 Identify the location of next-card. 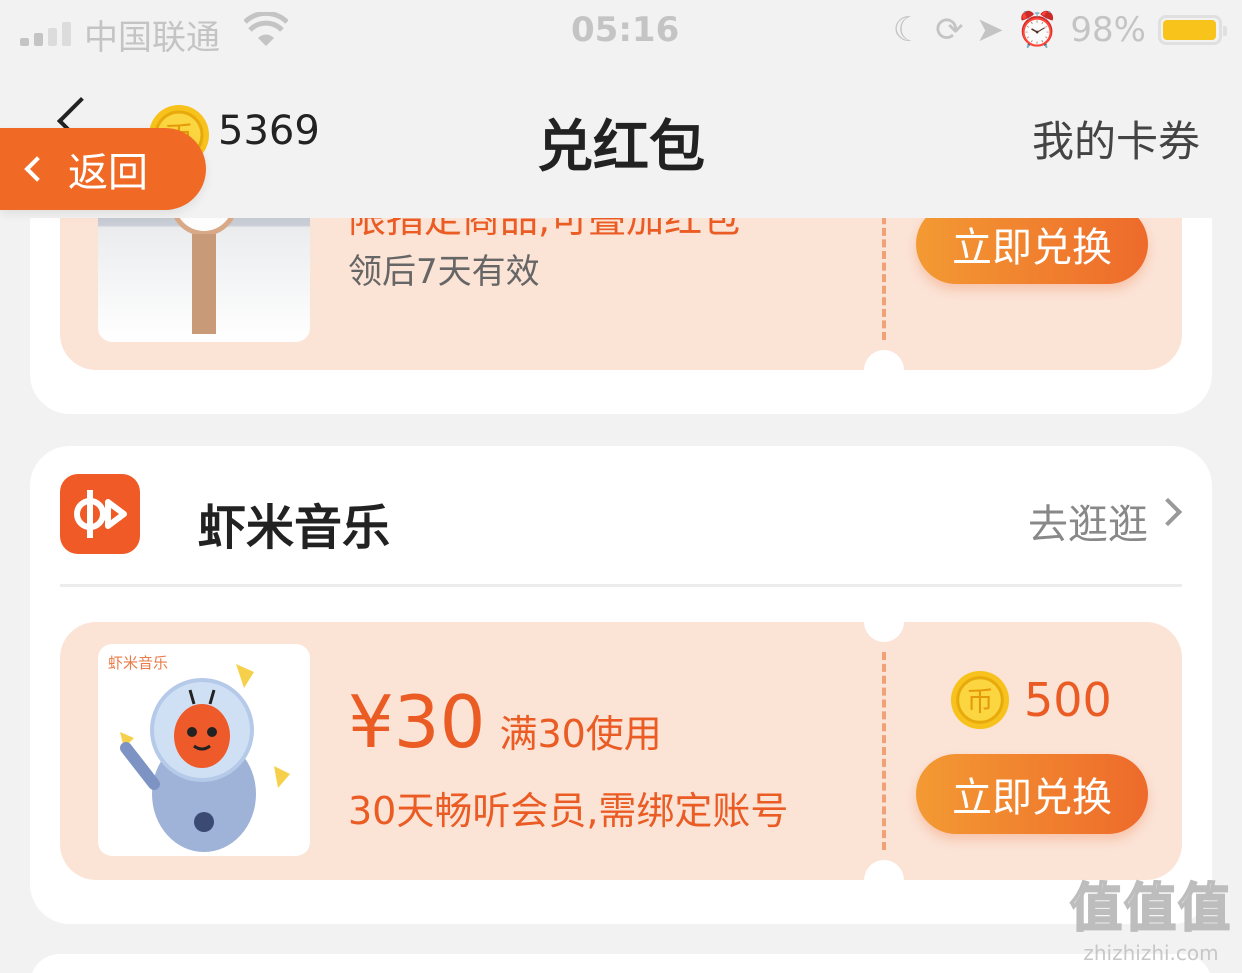
(621, 963).